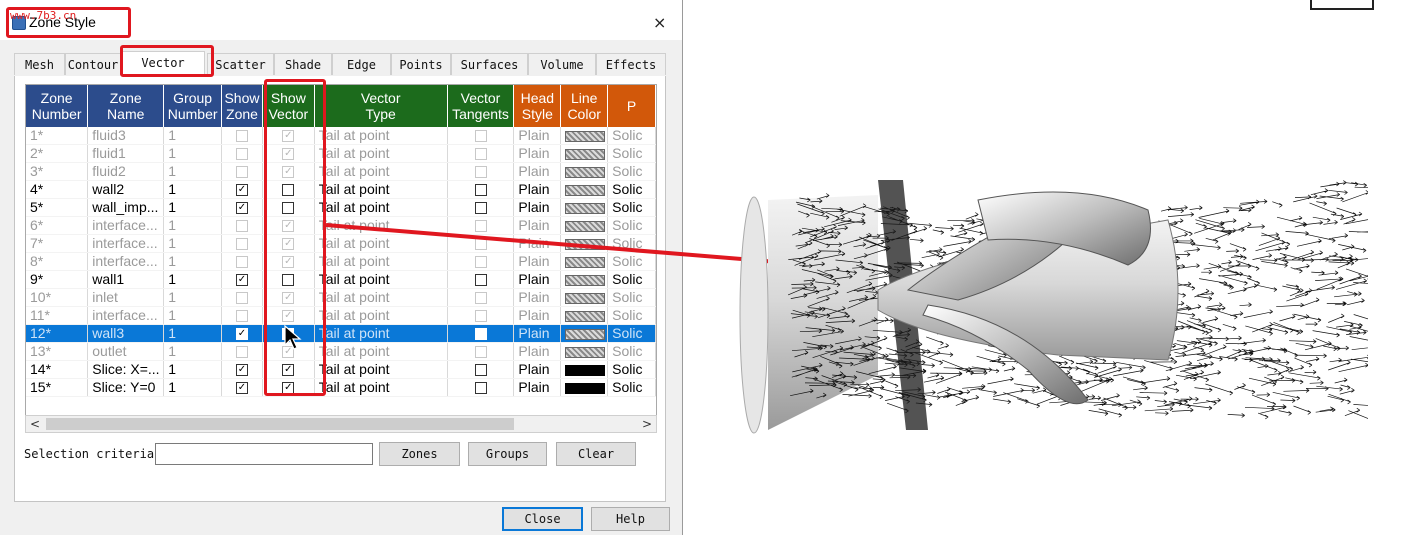  Describe the element at coordinates (57, 333) in the screenshot. I see `zone-number-cell: 12*` at that location.